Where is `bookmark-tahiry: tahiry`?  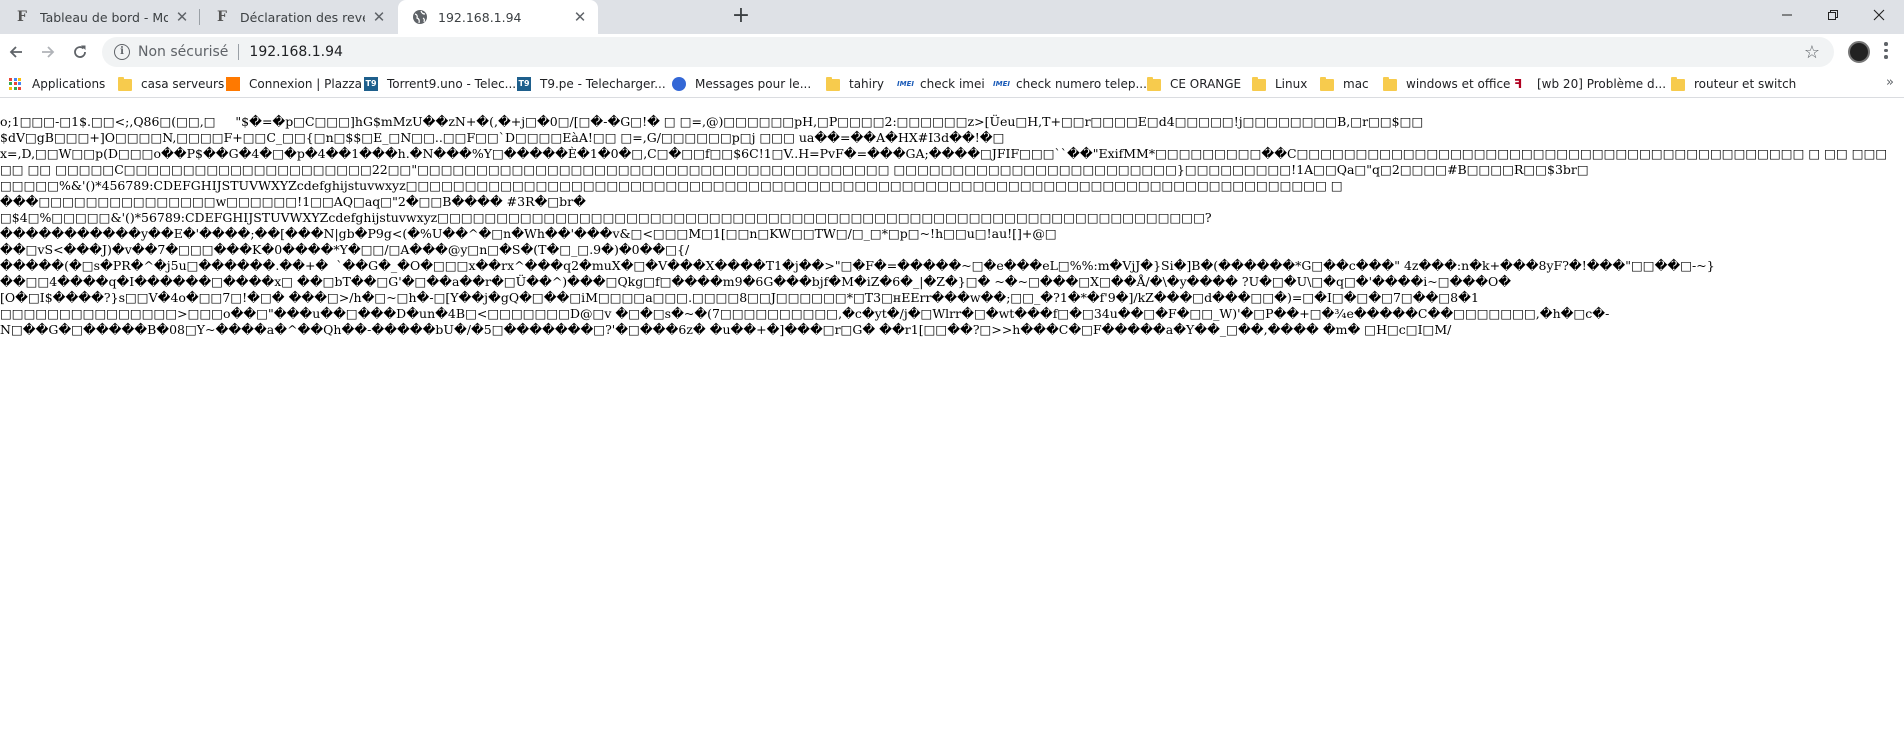 bookmark-tahiry: tahiry is located at coordinates (855, 84).